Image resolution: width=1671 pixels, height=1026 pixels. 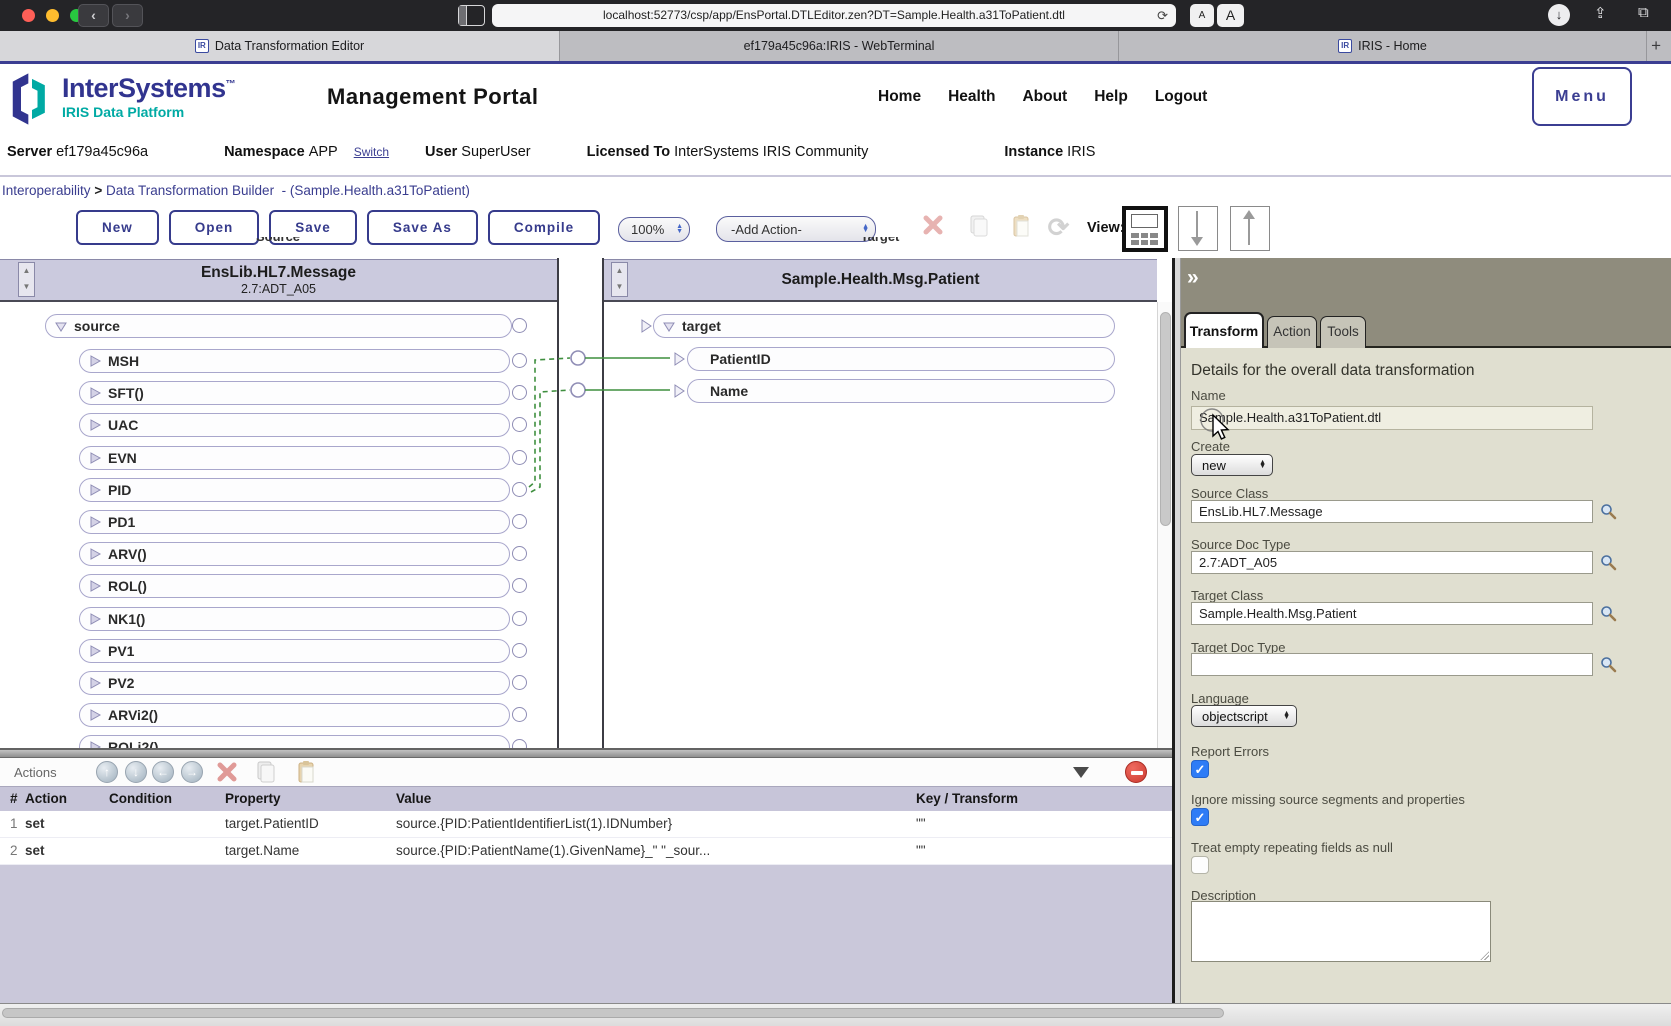 What do you see at coordinates (294, 393) in the screenshot?
I see `source-node-sft: SFT()` at bounding box center [294, 393].